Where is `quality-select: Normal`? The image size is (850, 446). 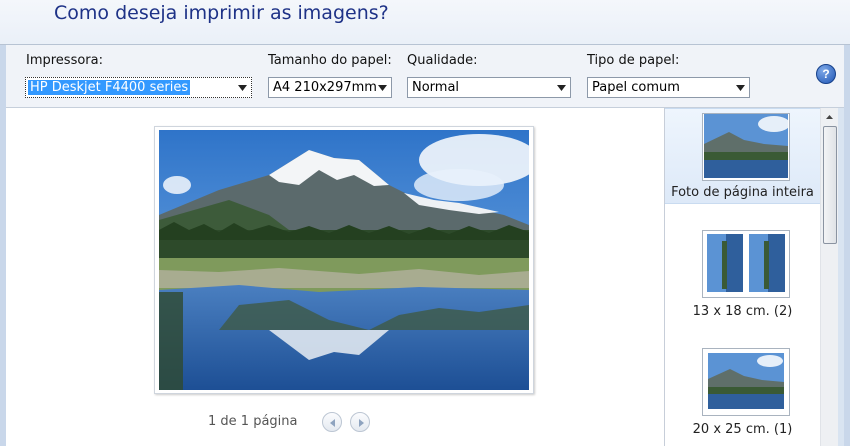 quality-select: Normal is located at coordinates (489, 87).